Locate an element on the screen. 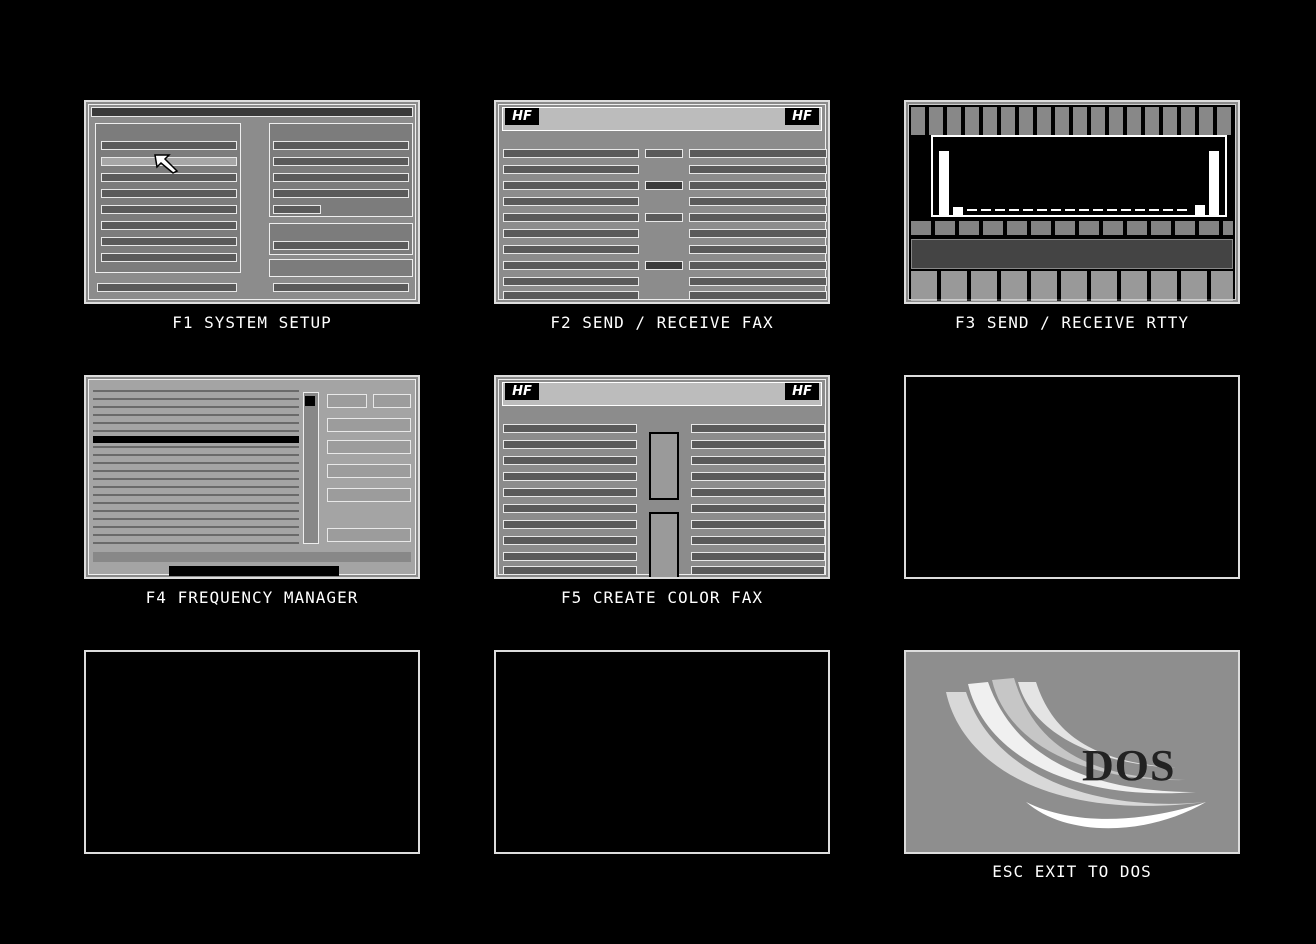 The image size is (1316, 944). empty-slot-row3-col2 is located at coordinates (662, 752).